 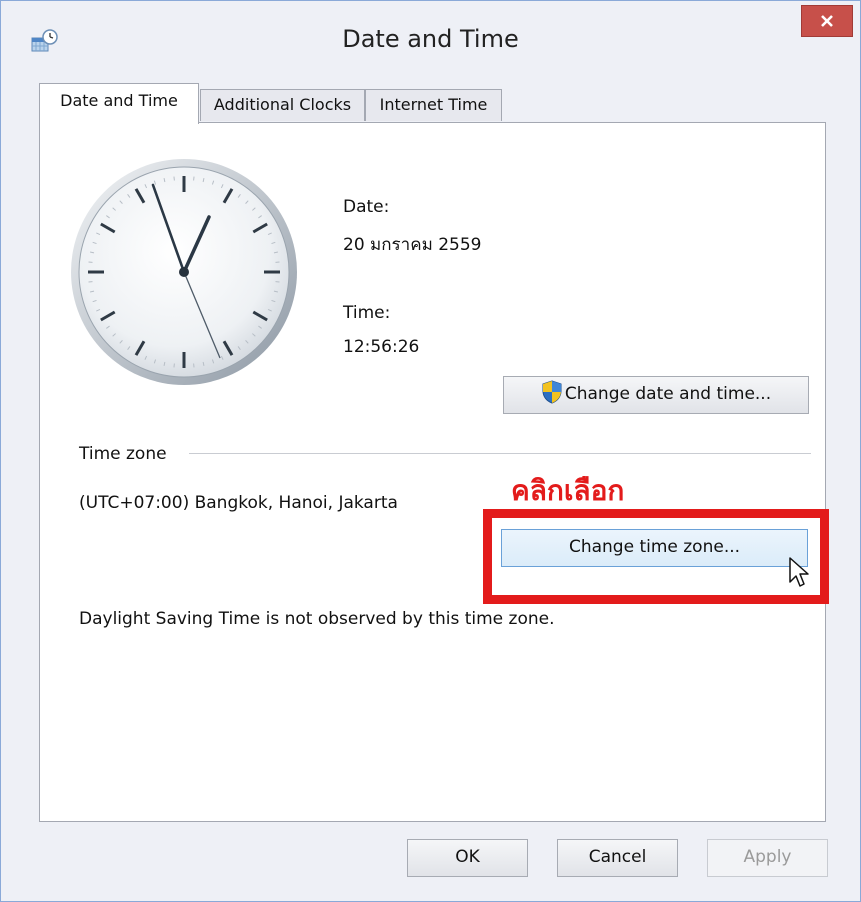 I want to click on time-zone-value: (UTC+07:00) Bangkok, Hanoi, Jakarta, so click(x=238, y=503).